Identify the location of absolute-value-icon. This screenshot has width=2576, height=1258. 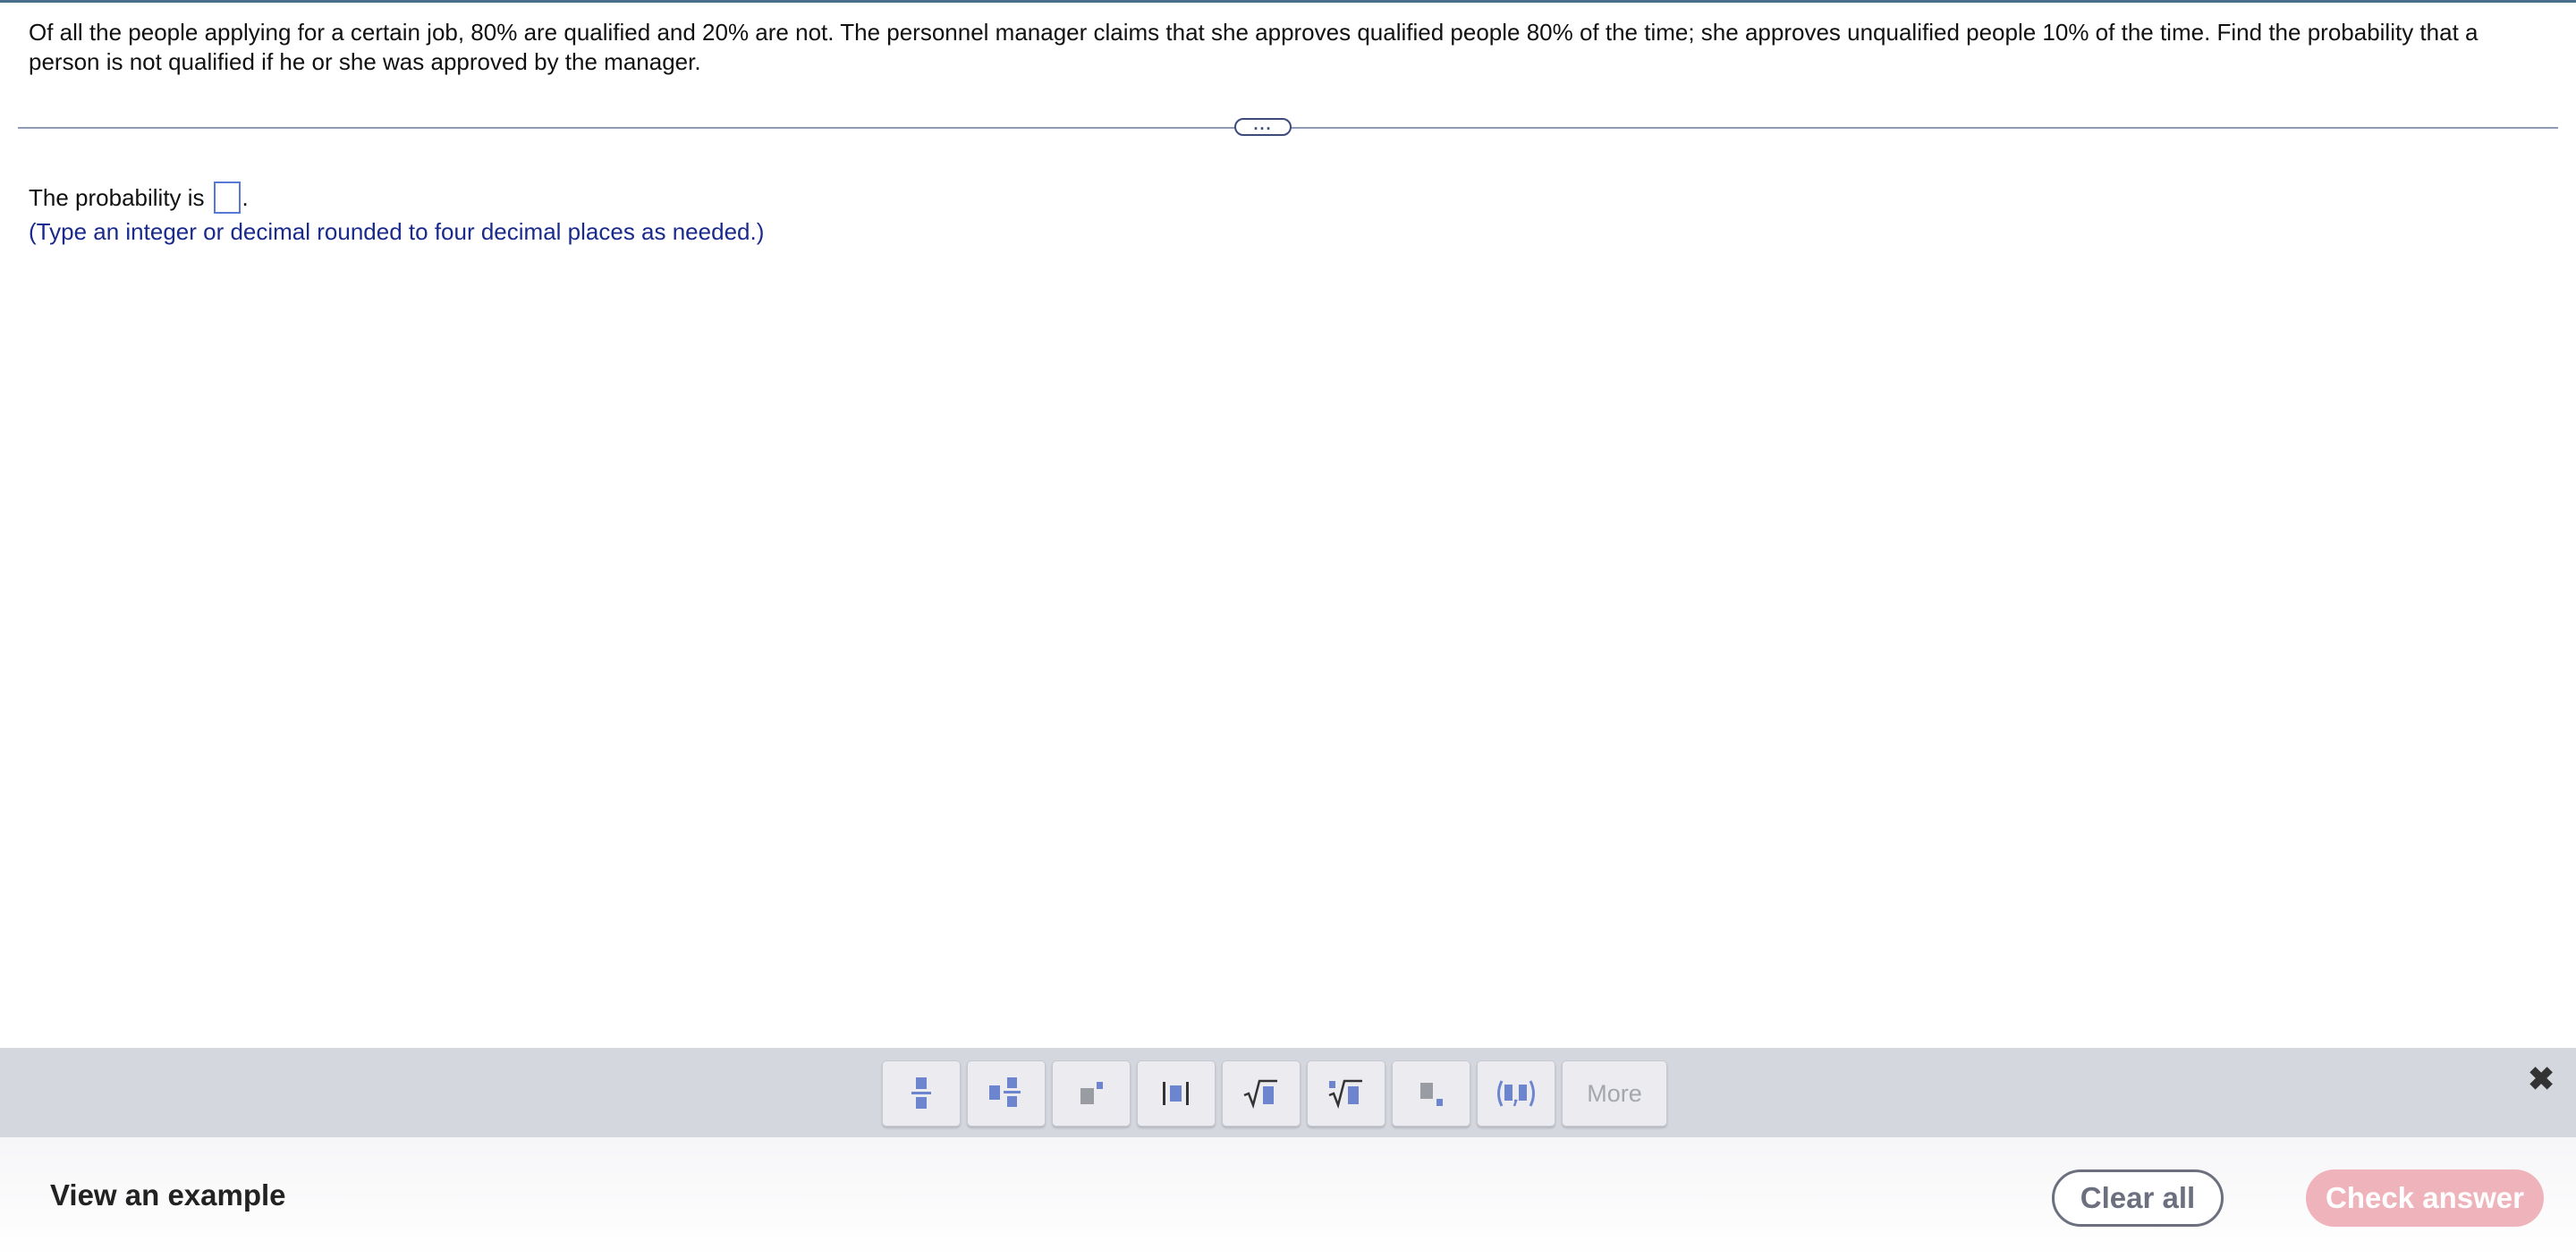
(1176, 1093).